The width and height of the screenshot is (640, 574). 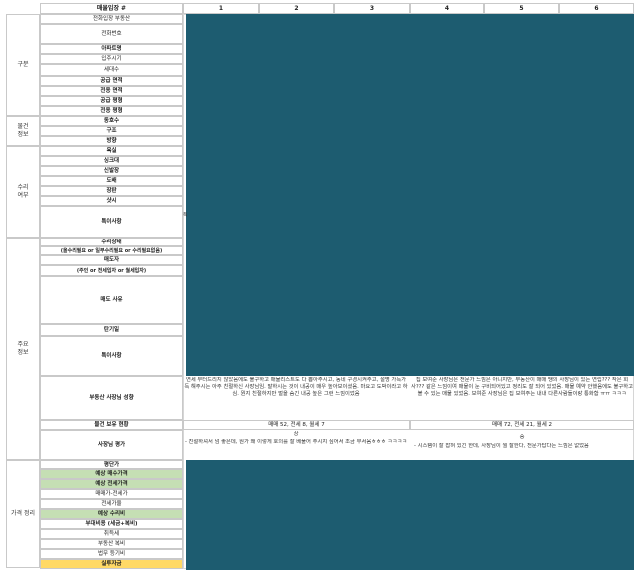 I want to click on row-label: 취득세, so click(x=111, y=534).